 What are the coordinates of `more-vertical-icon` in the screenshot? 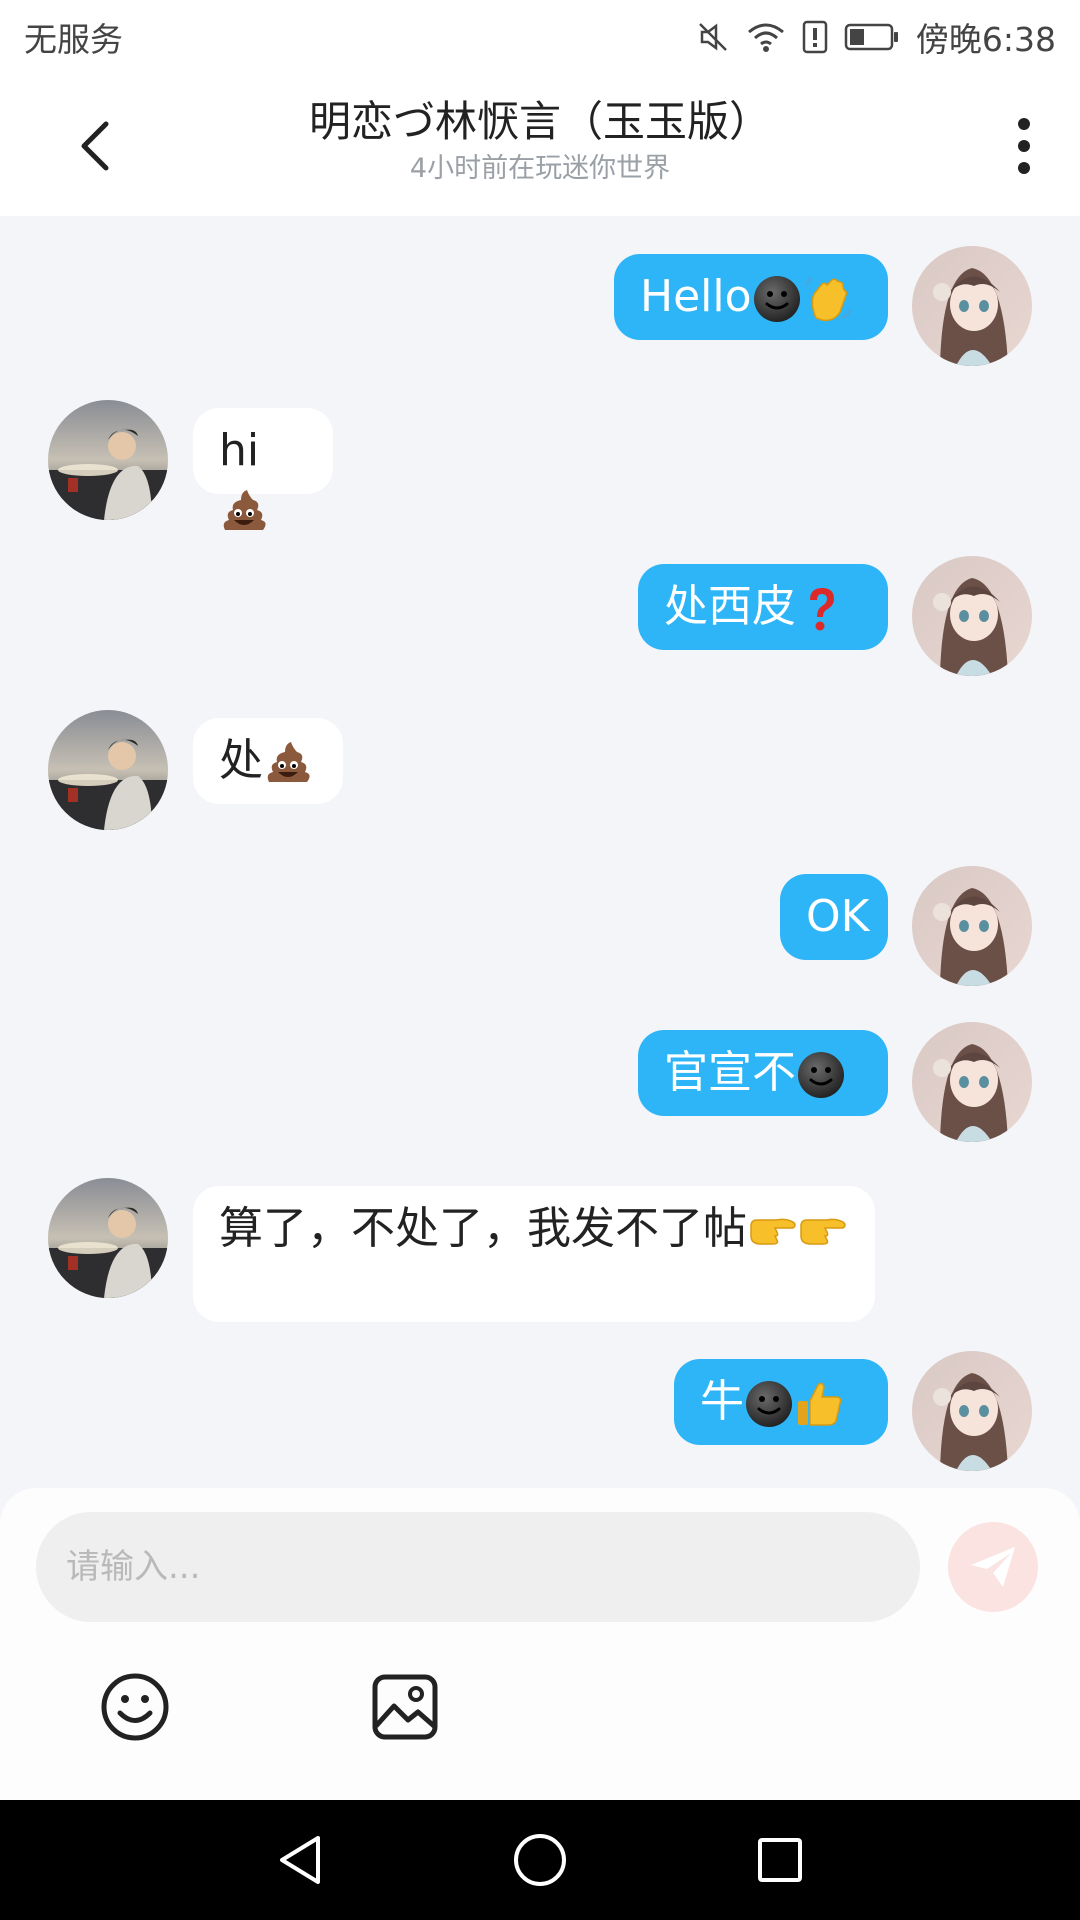 It's located at (1024, 146).